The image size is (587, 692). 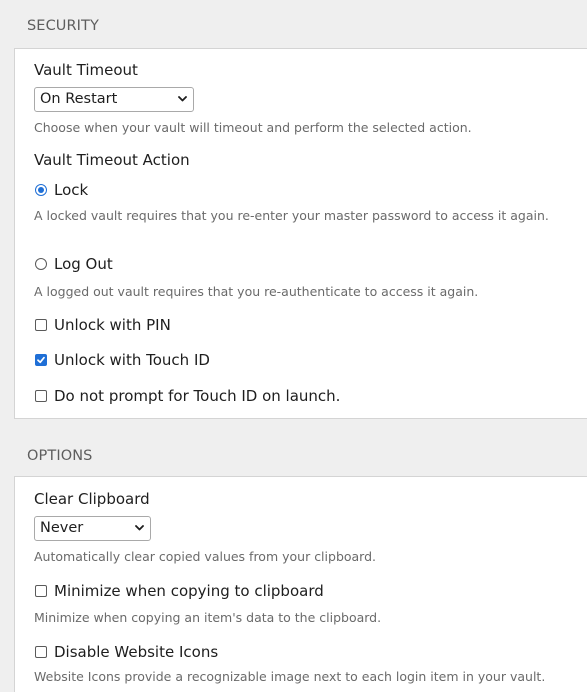 What do you see at coordinates (60, 456) in the screenshot?
I see `options-section-header: OPTIONS` at bounding box center [60, 456].